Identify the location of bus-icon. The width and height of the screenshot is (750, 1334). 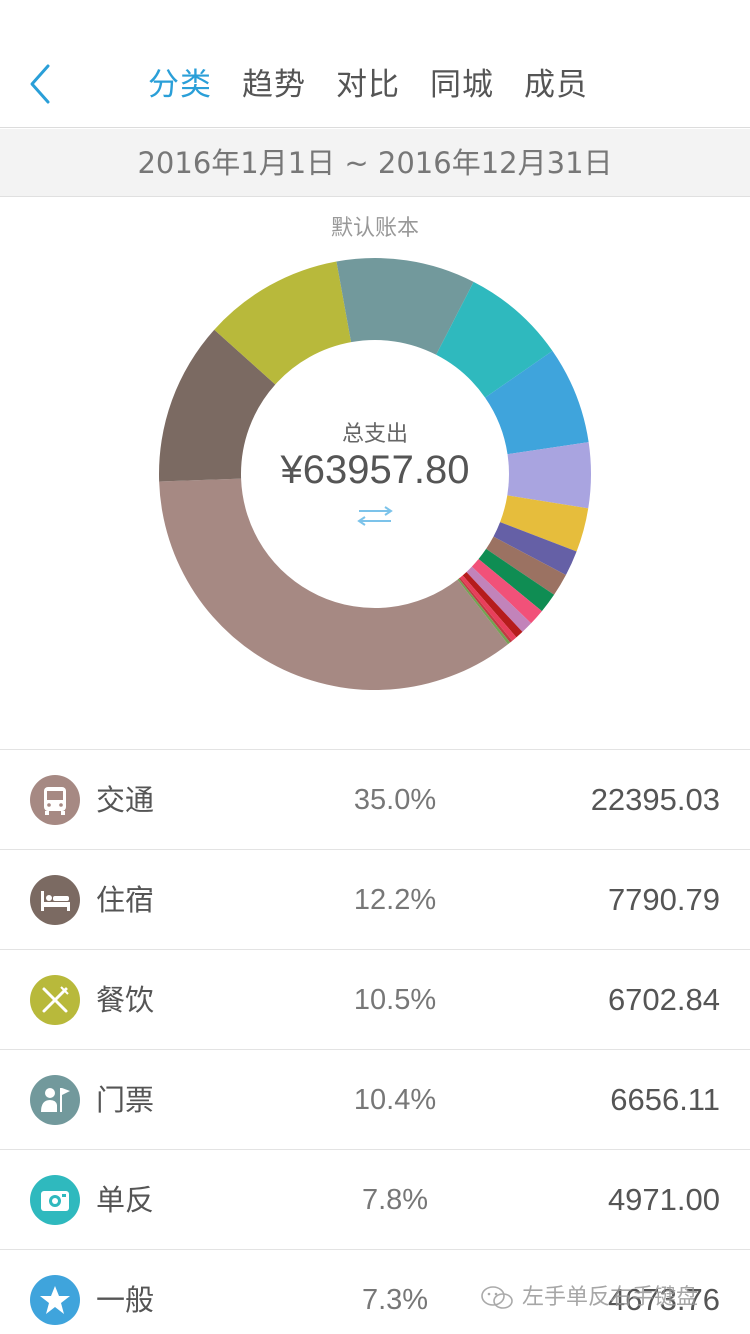
(55, 800).